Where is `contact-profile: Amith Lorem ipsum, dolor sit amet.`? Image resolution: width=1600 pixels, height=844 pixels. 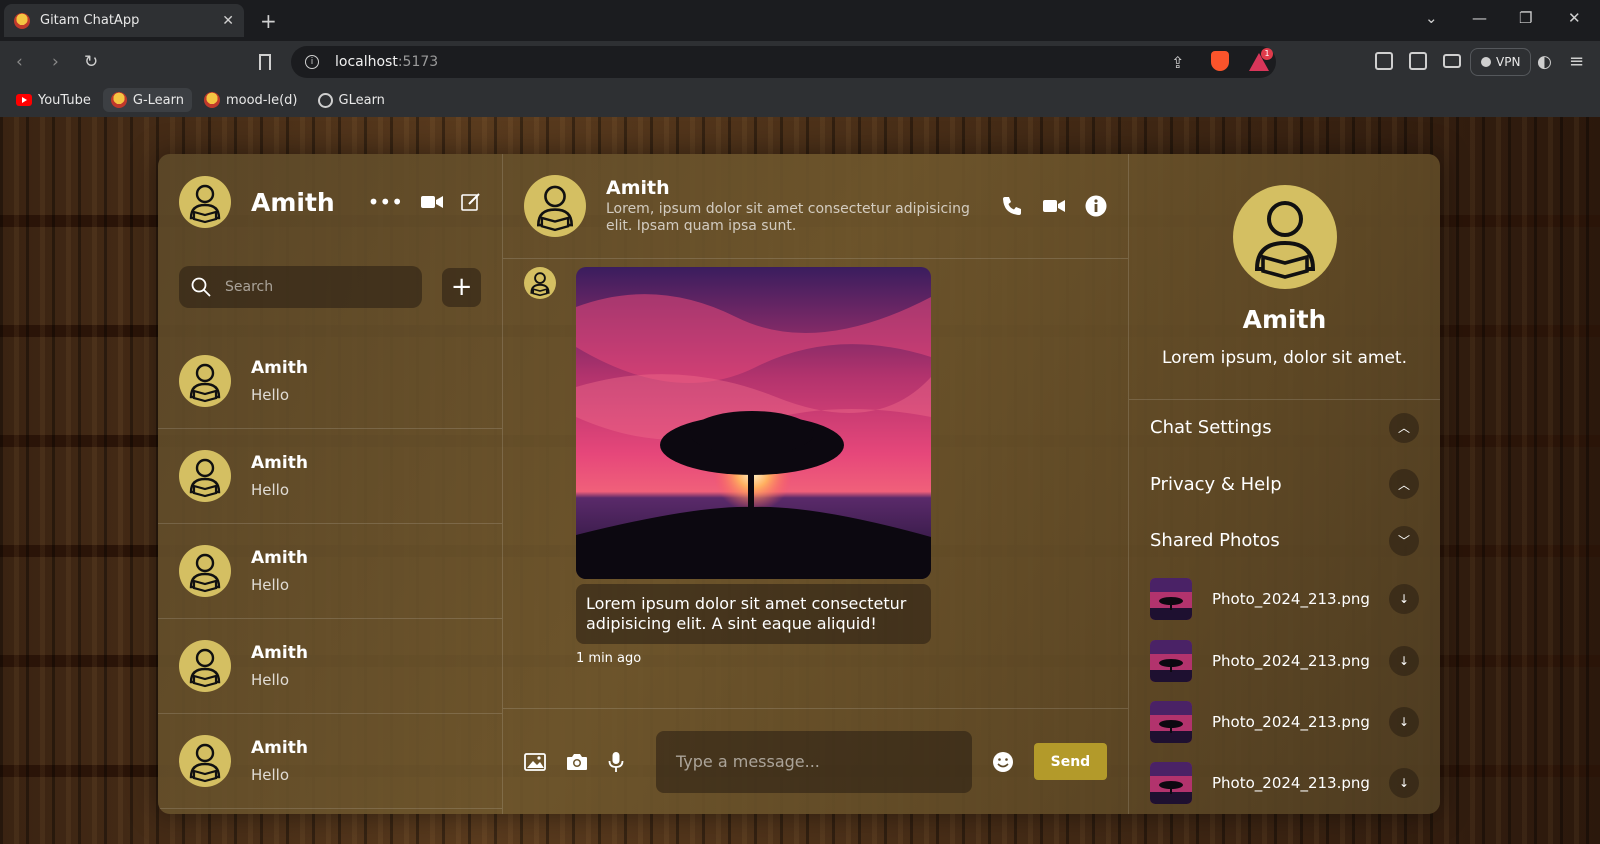
contact-profile: Amith Lorem ipsum, dolor sit amet. is located at coordinates (1284, 277).